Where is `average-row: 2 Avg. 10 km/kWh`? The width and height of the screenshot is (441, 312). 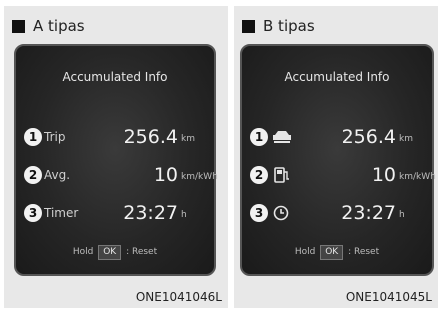 average-row: 2 Avg. 10 km/kWh is located at coordinates (117, 176).